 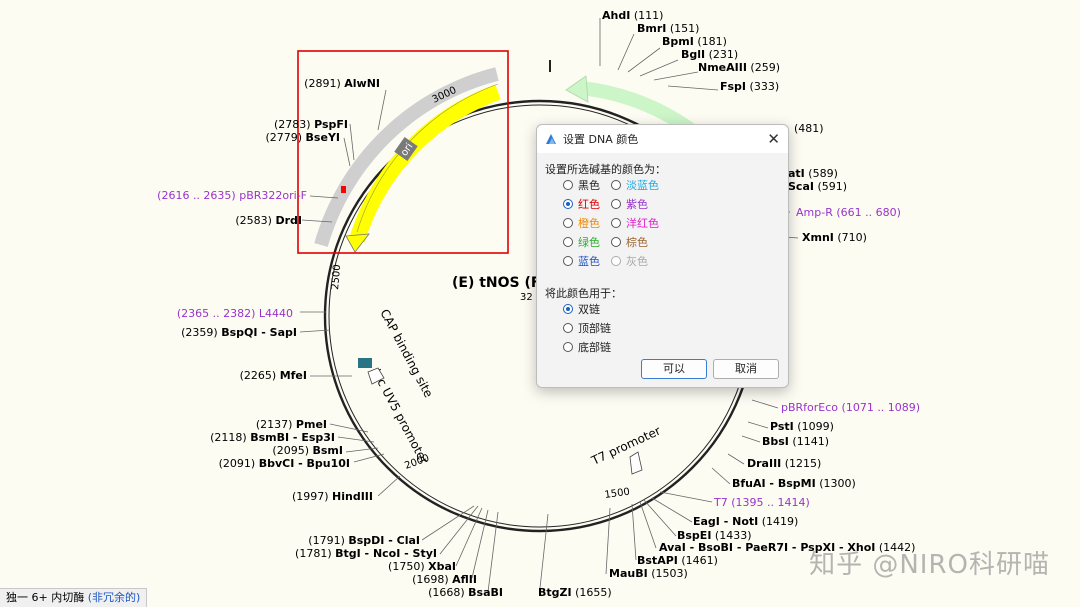 What do you see at coordinates (709, 54) in the screenshot?
I see `site-bgli: BglI (231)` at bounding box center [709, 54].